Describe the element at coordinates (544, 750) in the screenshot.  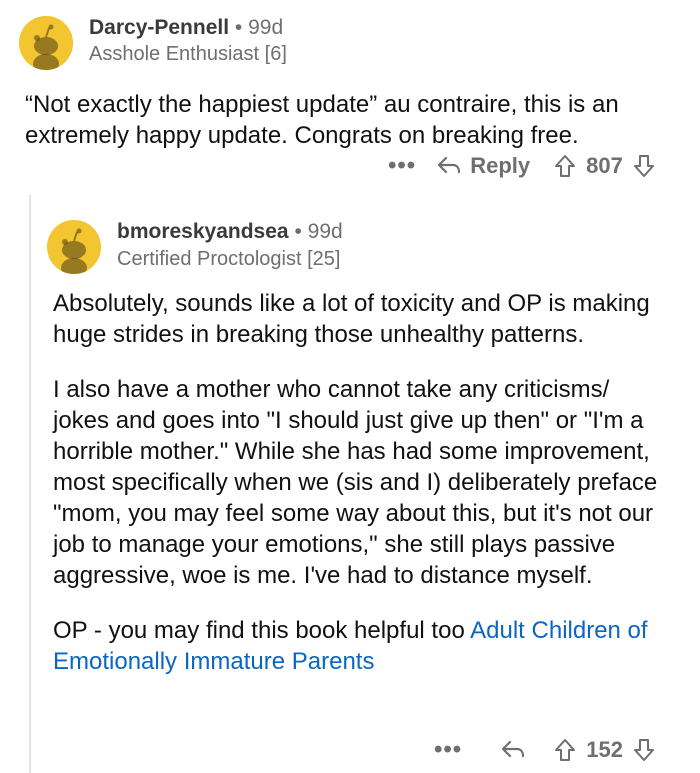
I see `comment-actions: ••• 152` at that location.